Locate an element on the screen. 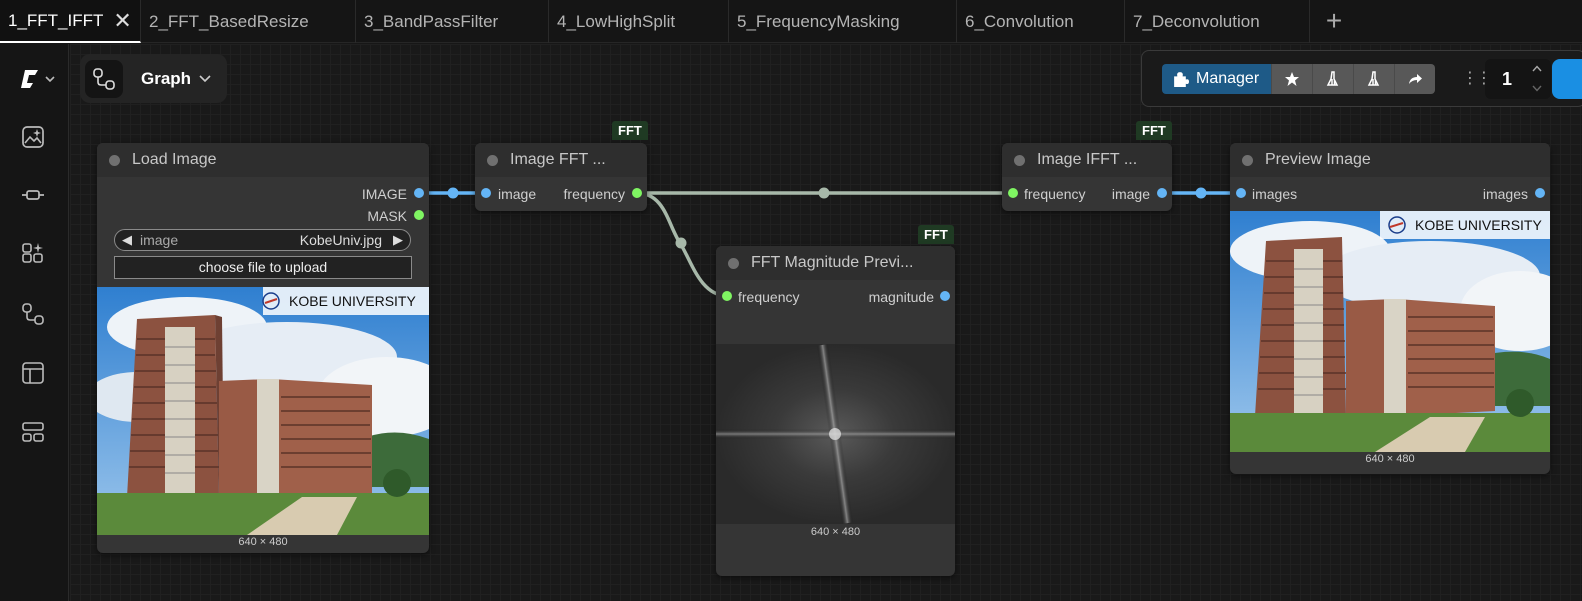  output-label-image: IMAGE is located at coordinates (384, 194).